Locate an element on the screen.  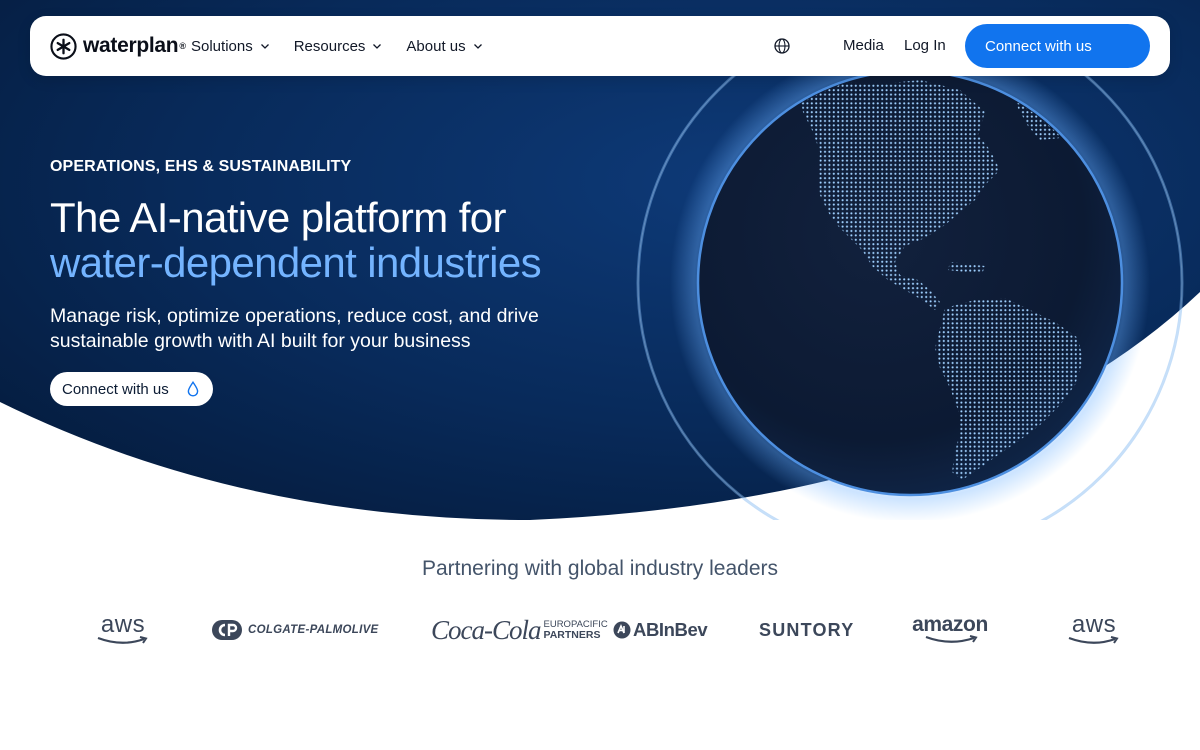
partner-logo-coca-cola-europacific-partners: Coca-Cola EUROPACIFIC PARTNERS is located at coordinates (519, 630).